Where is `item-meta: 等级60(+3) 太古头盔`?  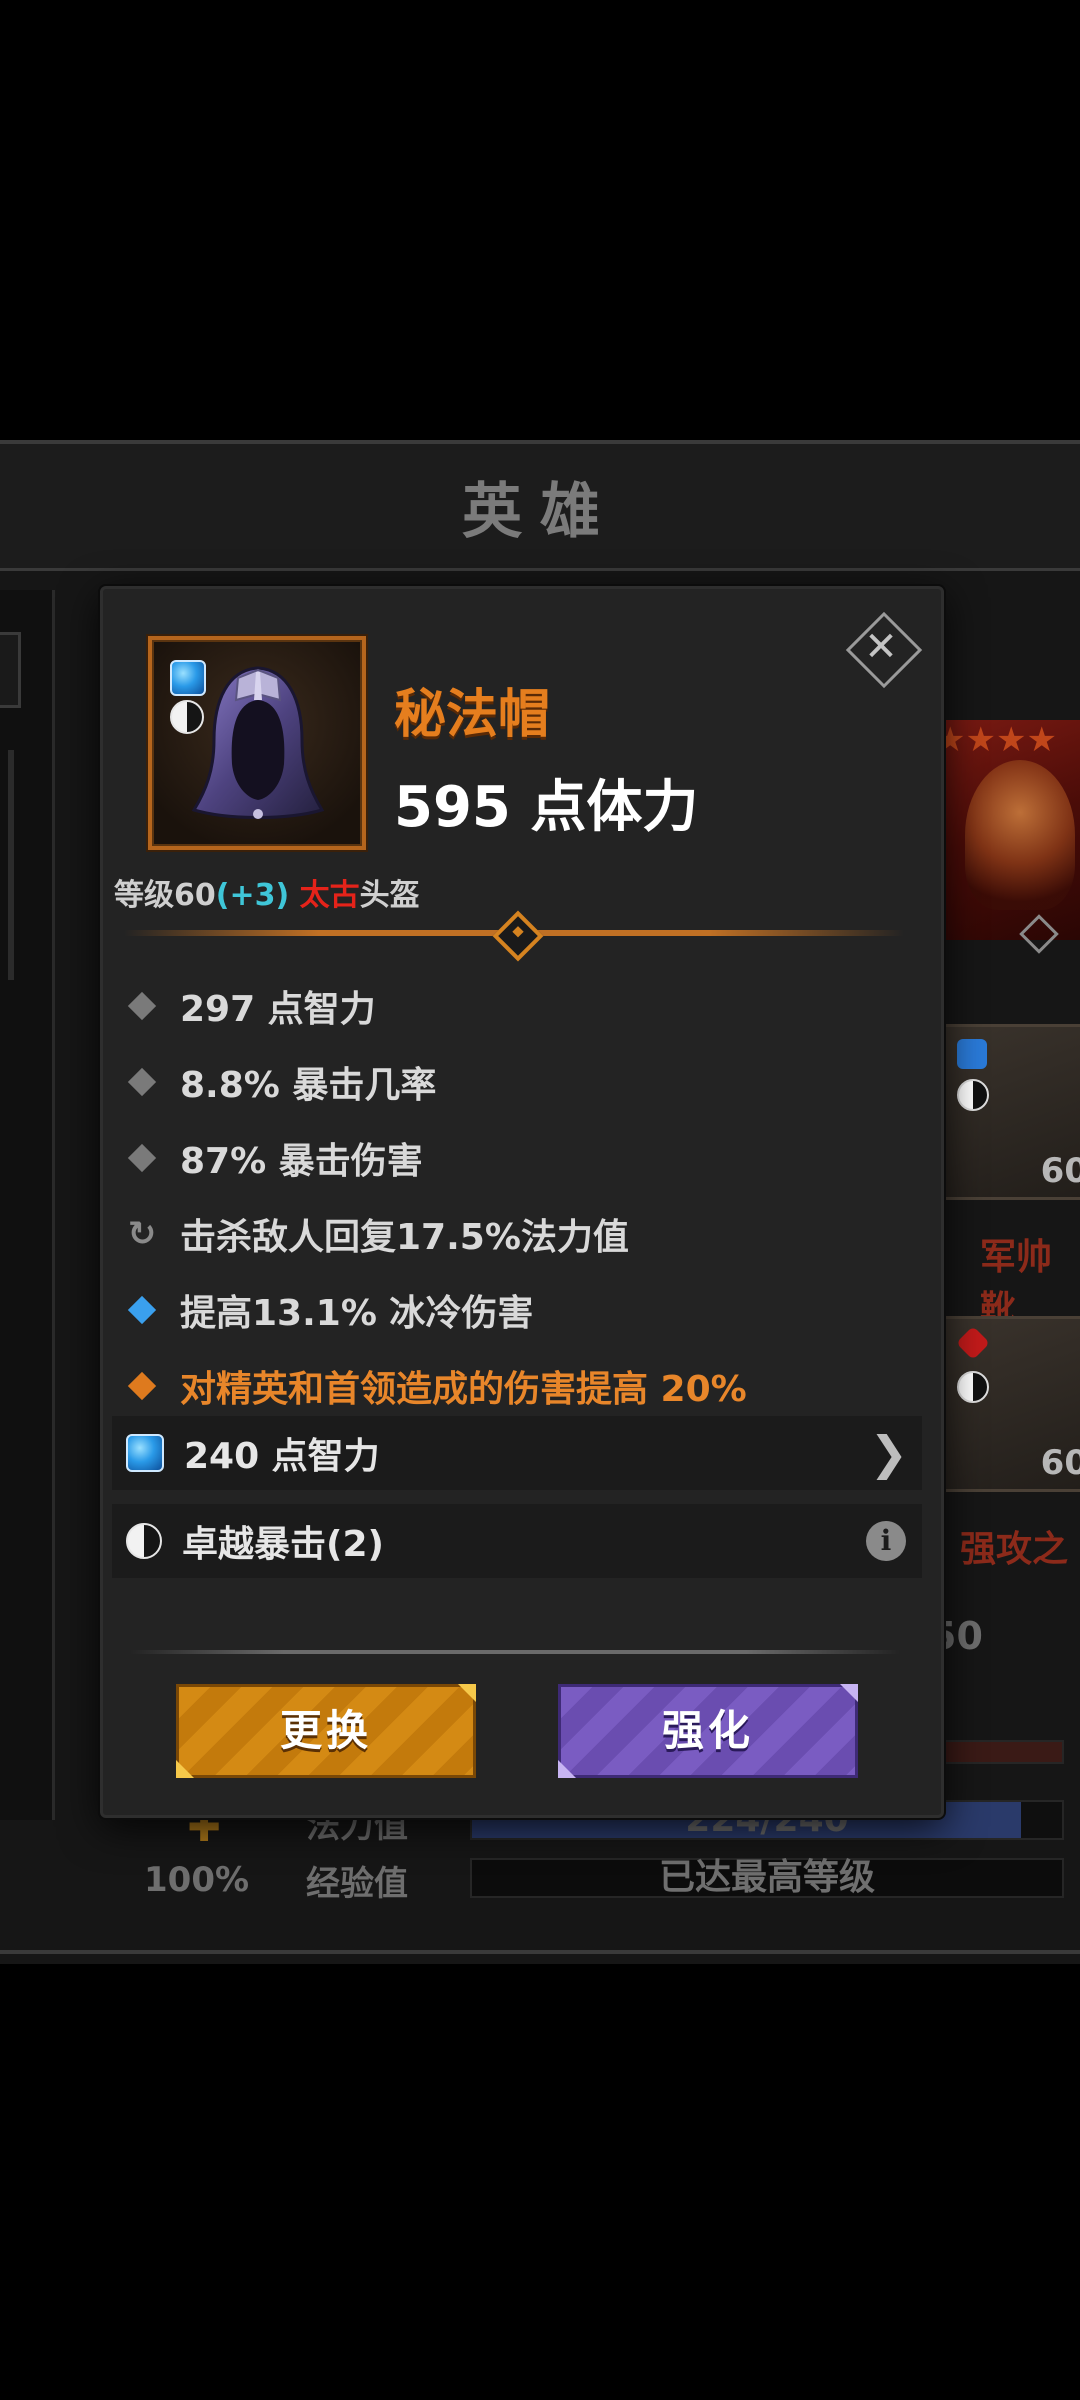
item-meta: 等级60(+3) 太古头盔 is located at coordinates (267, 892).